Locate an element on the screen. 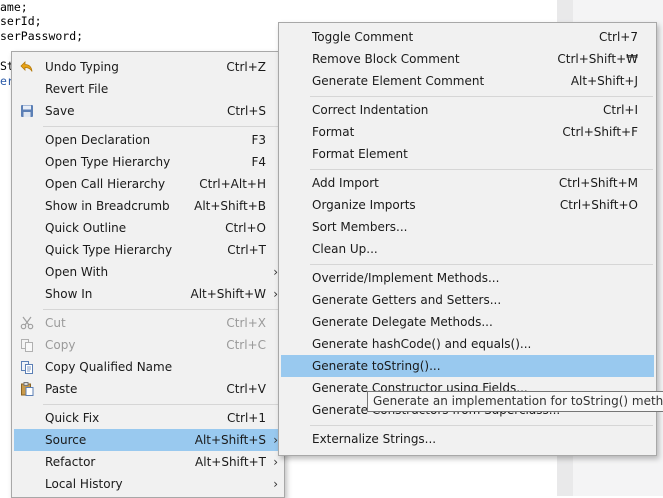  menu-item-label: Undo Typing is located at coordinates (82, 67).